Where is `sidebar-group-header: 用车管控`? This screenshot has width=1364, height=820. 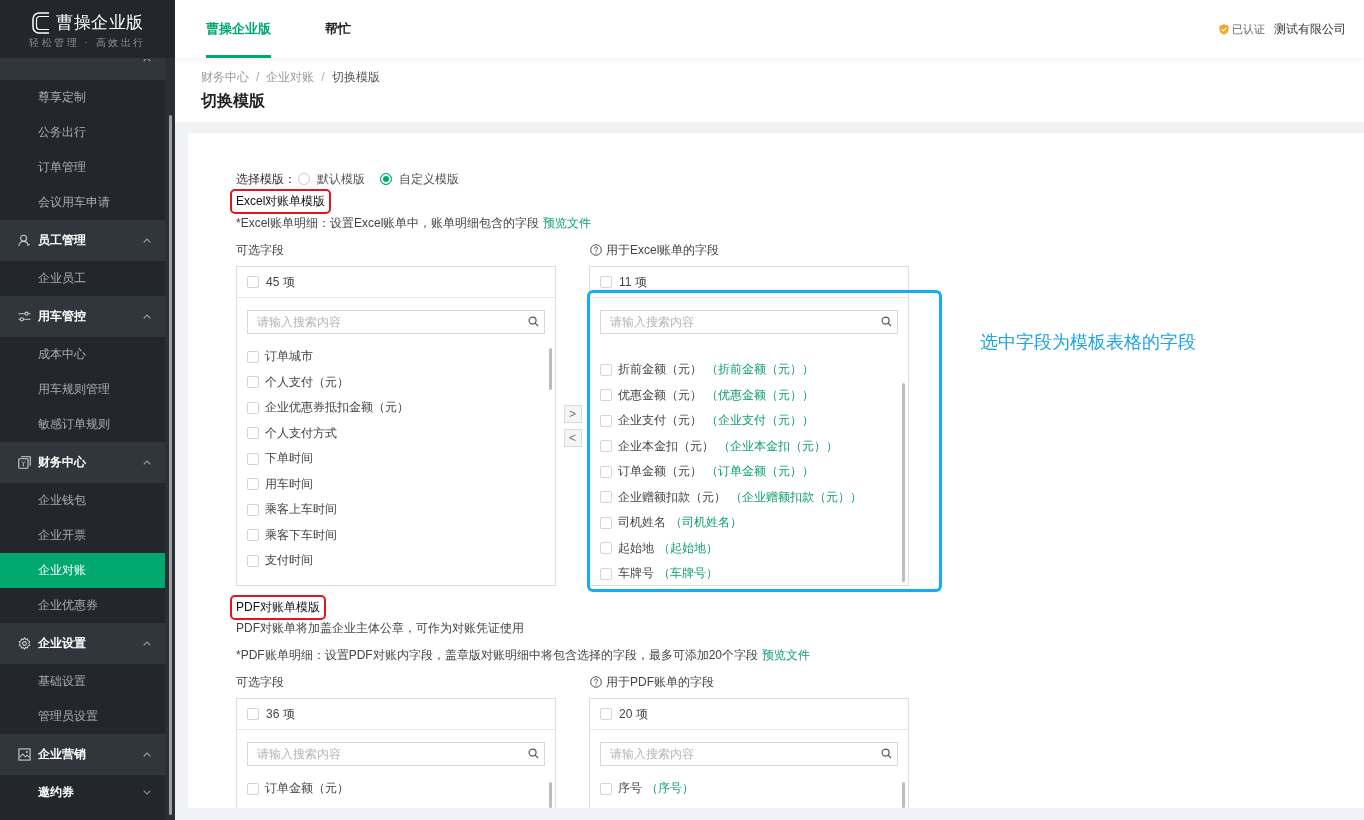
sidebar-group-header: 用车管控 is located at coordinates (82, 316).